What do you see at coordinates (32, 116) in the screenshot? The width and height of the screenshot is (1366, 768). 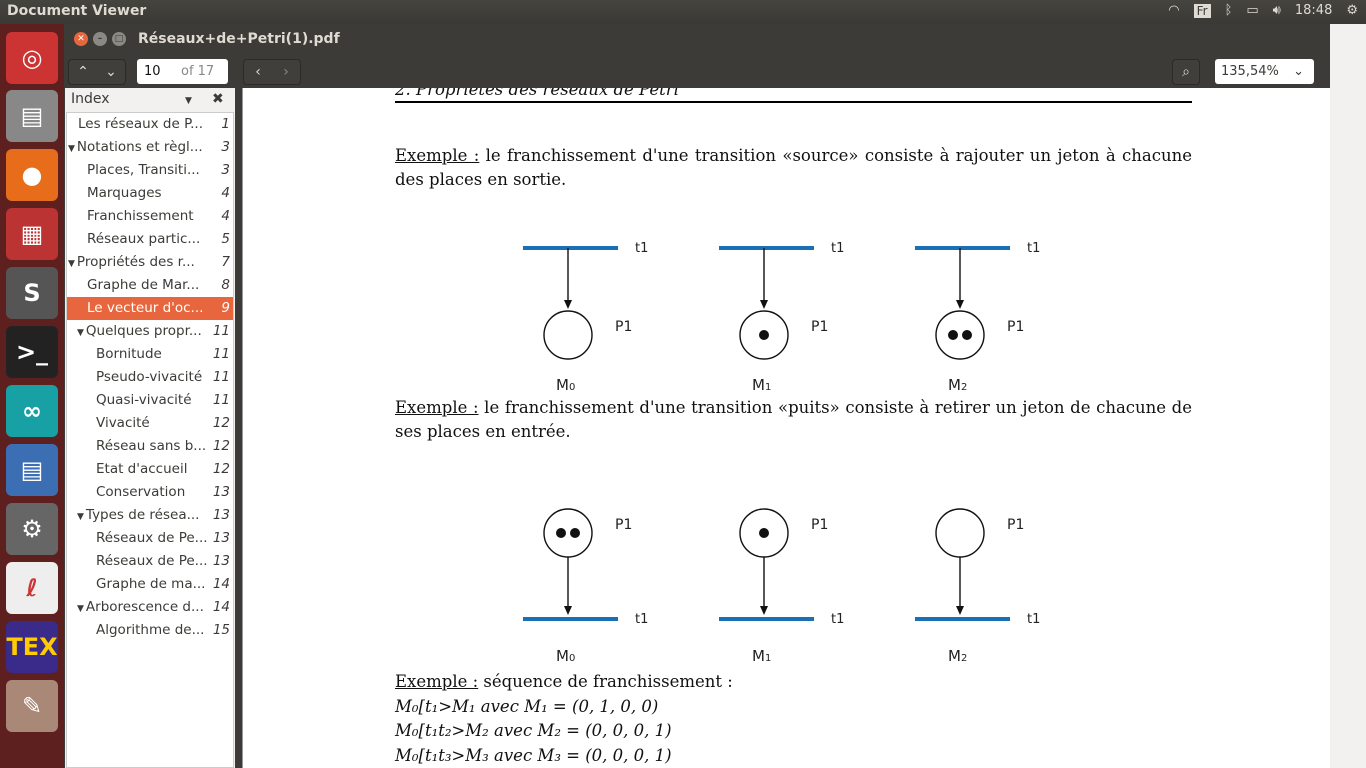 I see `files-icon: ▤` at bounding box center [32, 116].